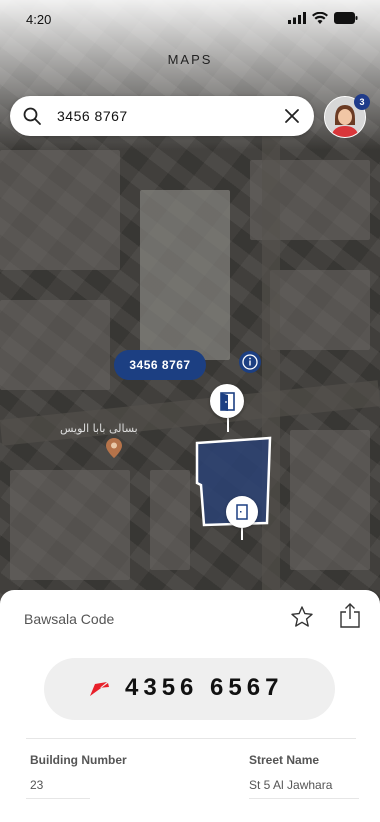 The image size is (380, 822). Describe the element at coordinates (39, 19) in the screenshot. I see `status-time: 4:20` at that location.